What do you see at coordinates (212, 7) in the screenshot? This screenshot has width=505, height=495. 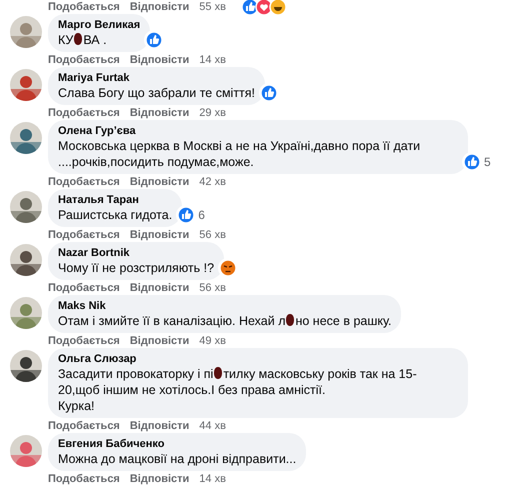 I see `comment-time: 55 хв` at bounding box center [212, 7].